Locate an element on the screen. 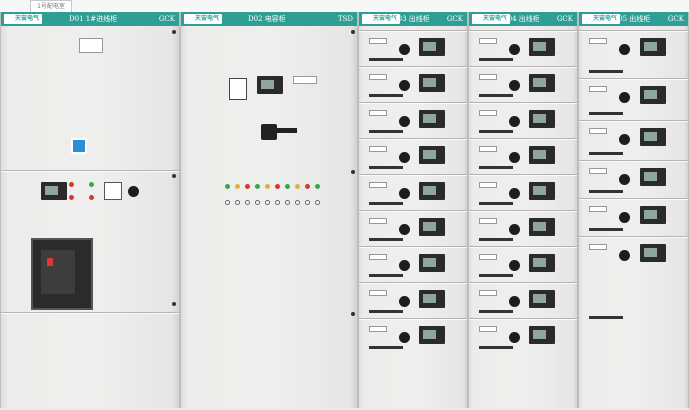 The width and height of the screenshot is (689, 410). cabinet-code: D01 1#进线柜 is located at coordinates (93, 19).